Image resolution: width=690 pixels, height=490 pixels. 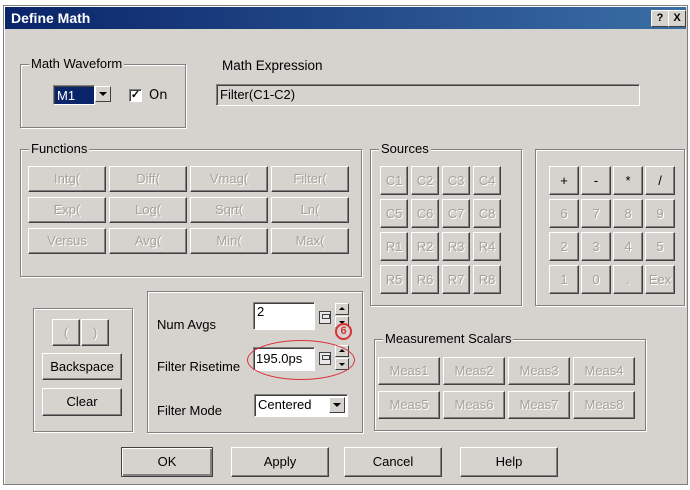 I want to click on function-button-10: Min(, so click(x=229, y=241).